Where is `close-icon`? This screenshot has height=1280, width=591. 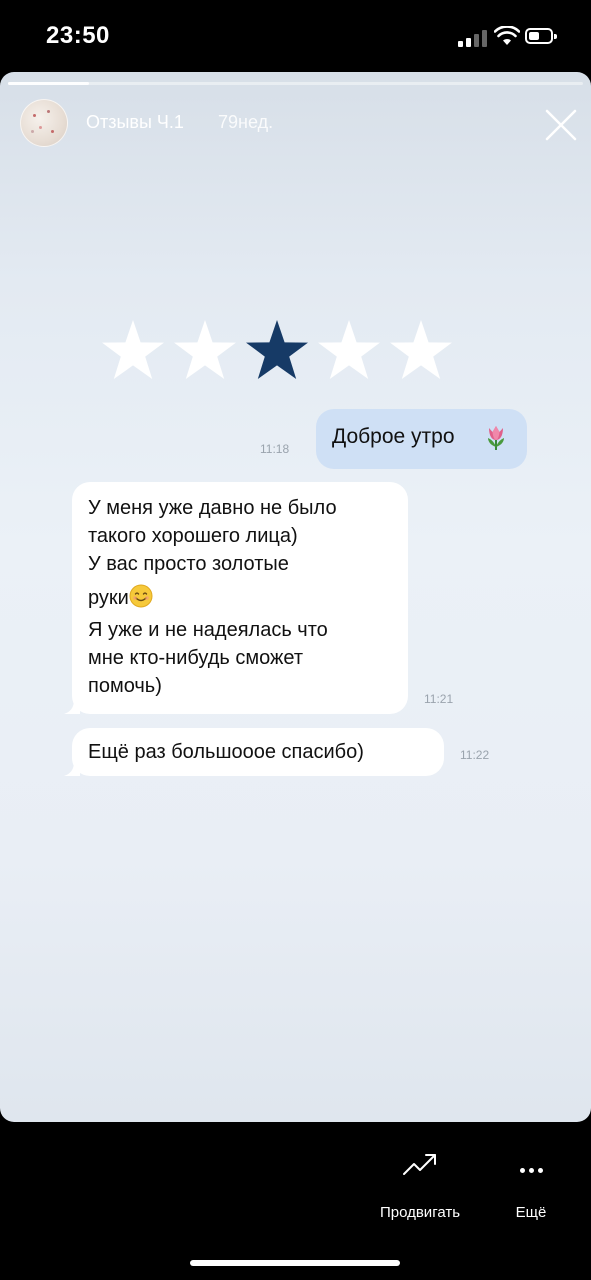 close-icon is located at coordinates (561, 125).